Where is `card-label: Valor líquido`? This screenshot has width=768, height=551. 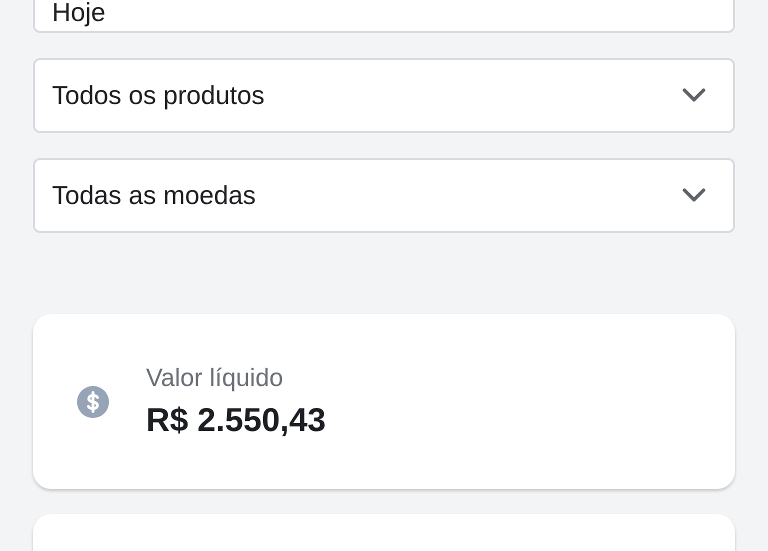 card-label: Valor líquido is located at coordinates (215, 378).